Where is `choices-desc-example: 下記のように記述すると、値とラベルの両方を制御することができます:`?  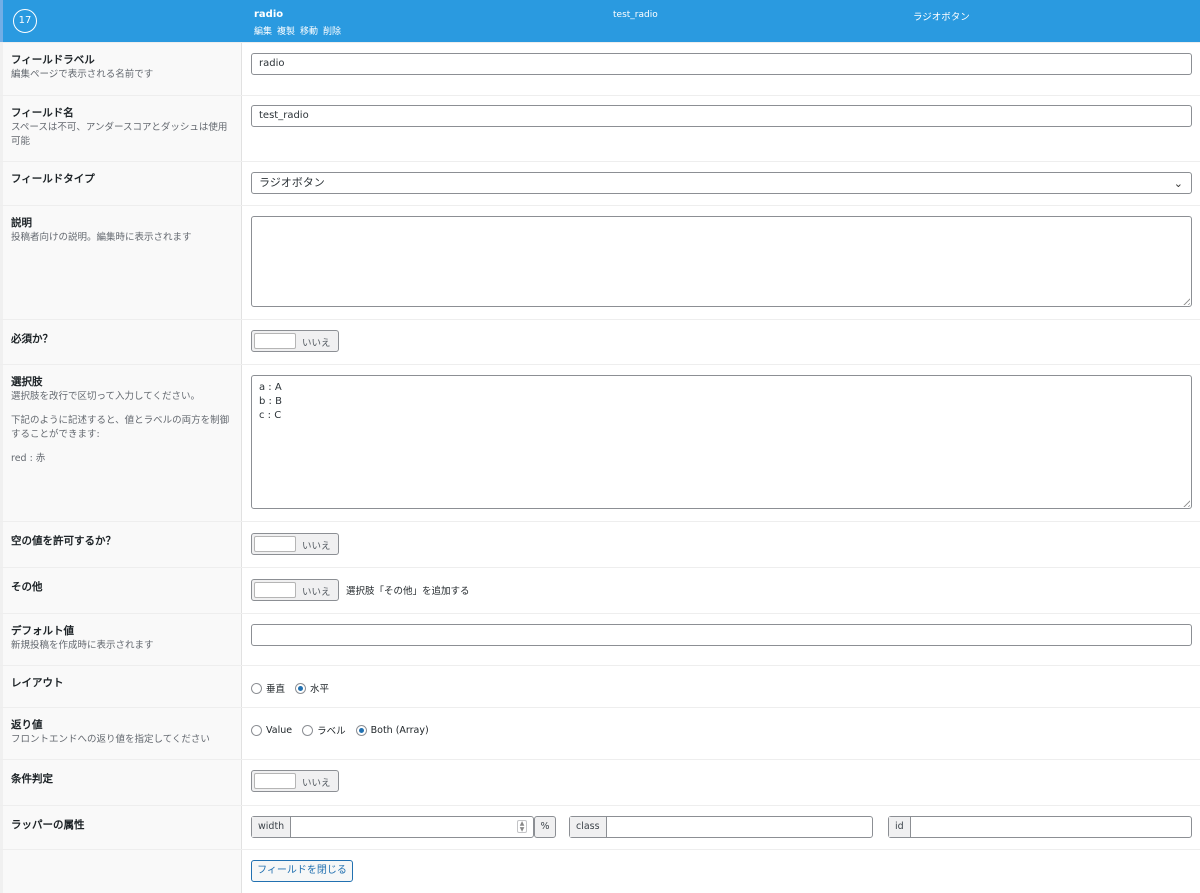
choices-desc-example: 下記のように記述すると、値とラベルの両方を制御することができます: is located at coordinates (120, 427).